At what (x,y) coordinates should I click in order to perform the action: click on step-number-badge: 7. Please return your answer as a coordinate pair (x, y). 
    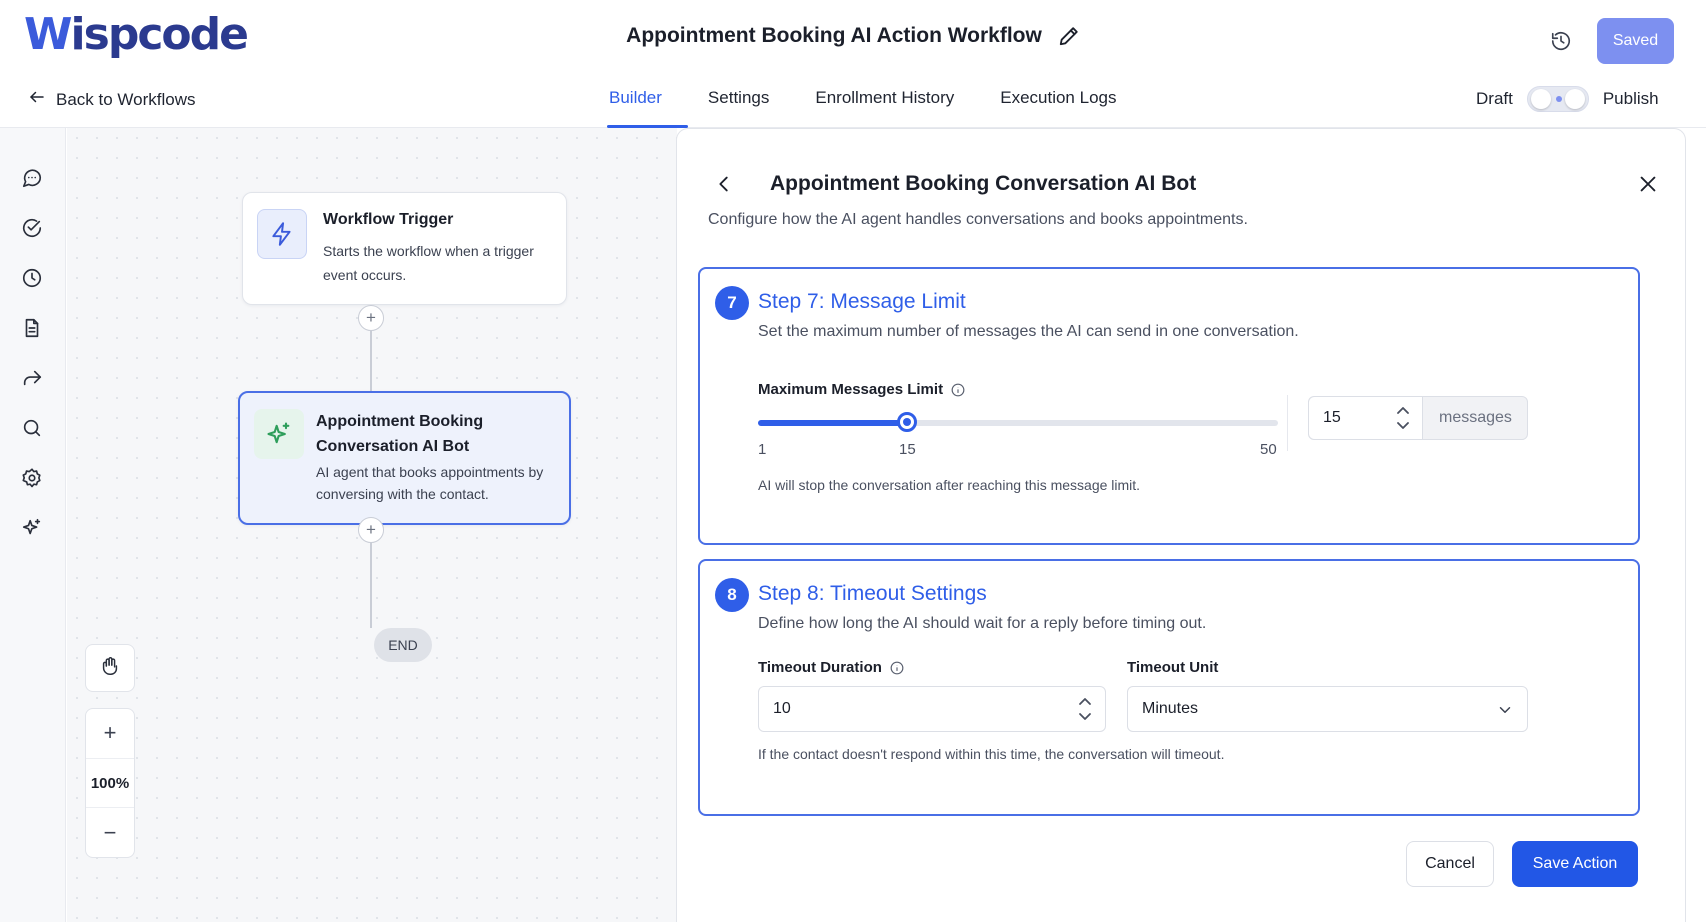
    Looking at the image, I should click on (732, 303).